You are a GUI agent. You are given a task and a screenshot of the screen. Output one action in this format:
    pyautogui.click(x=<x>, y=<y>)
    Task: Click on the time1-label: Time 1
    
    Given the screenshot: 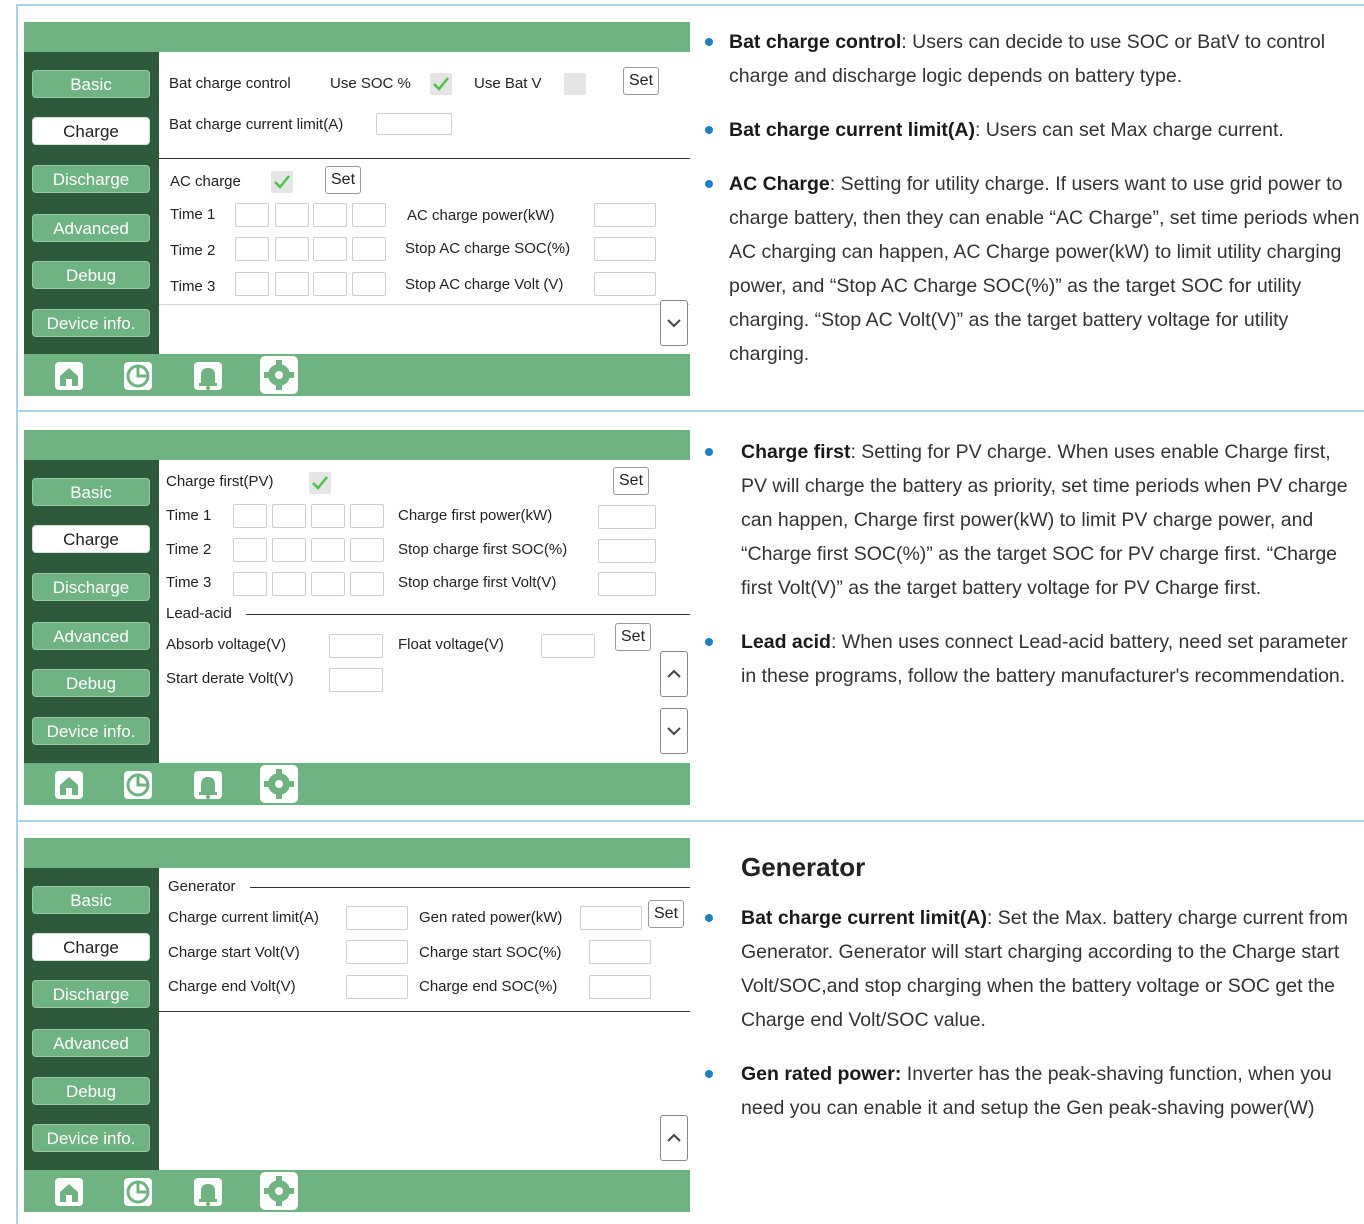 What is the action you would take?
    pyautogui.click(x=193, y=214)
    